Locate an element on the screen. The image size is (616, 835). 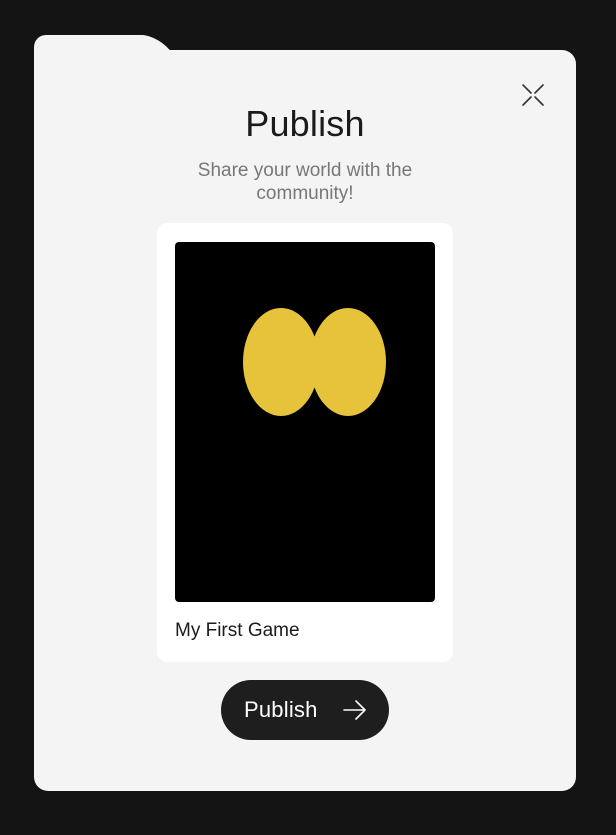
thumbnail-shape-right is located at coordinates (348, 362).